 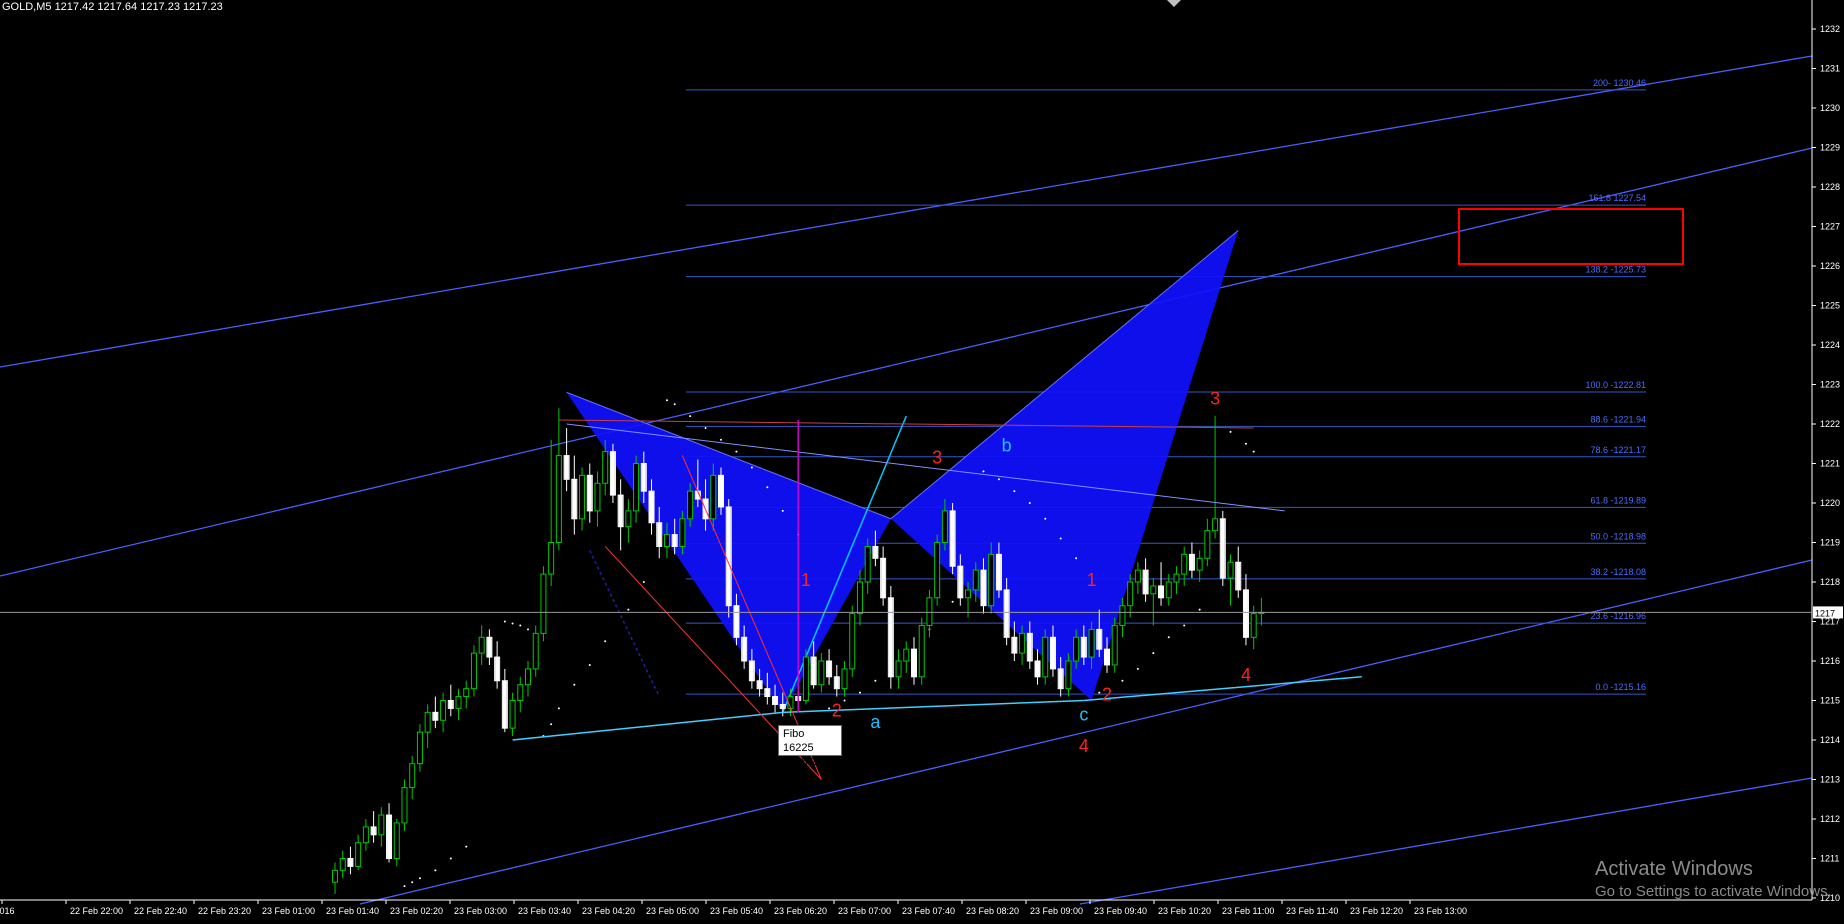 What do you see at coordinates (992, 911) in the screenshot?
I see `time-tick-label: 23 Feb 08:20` at bounding box center [992, 911].